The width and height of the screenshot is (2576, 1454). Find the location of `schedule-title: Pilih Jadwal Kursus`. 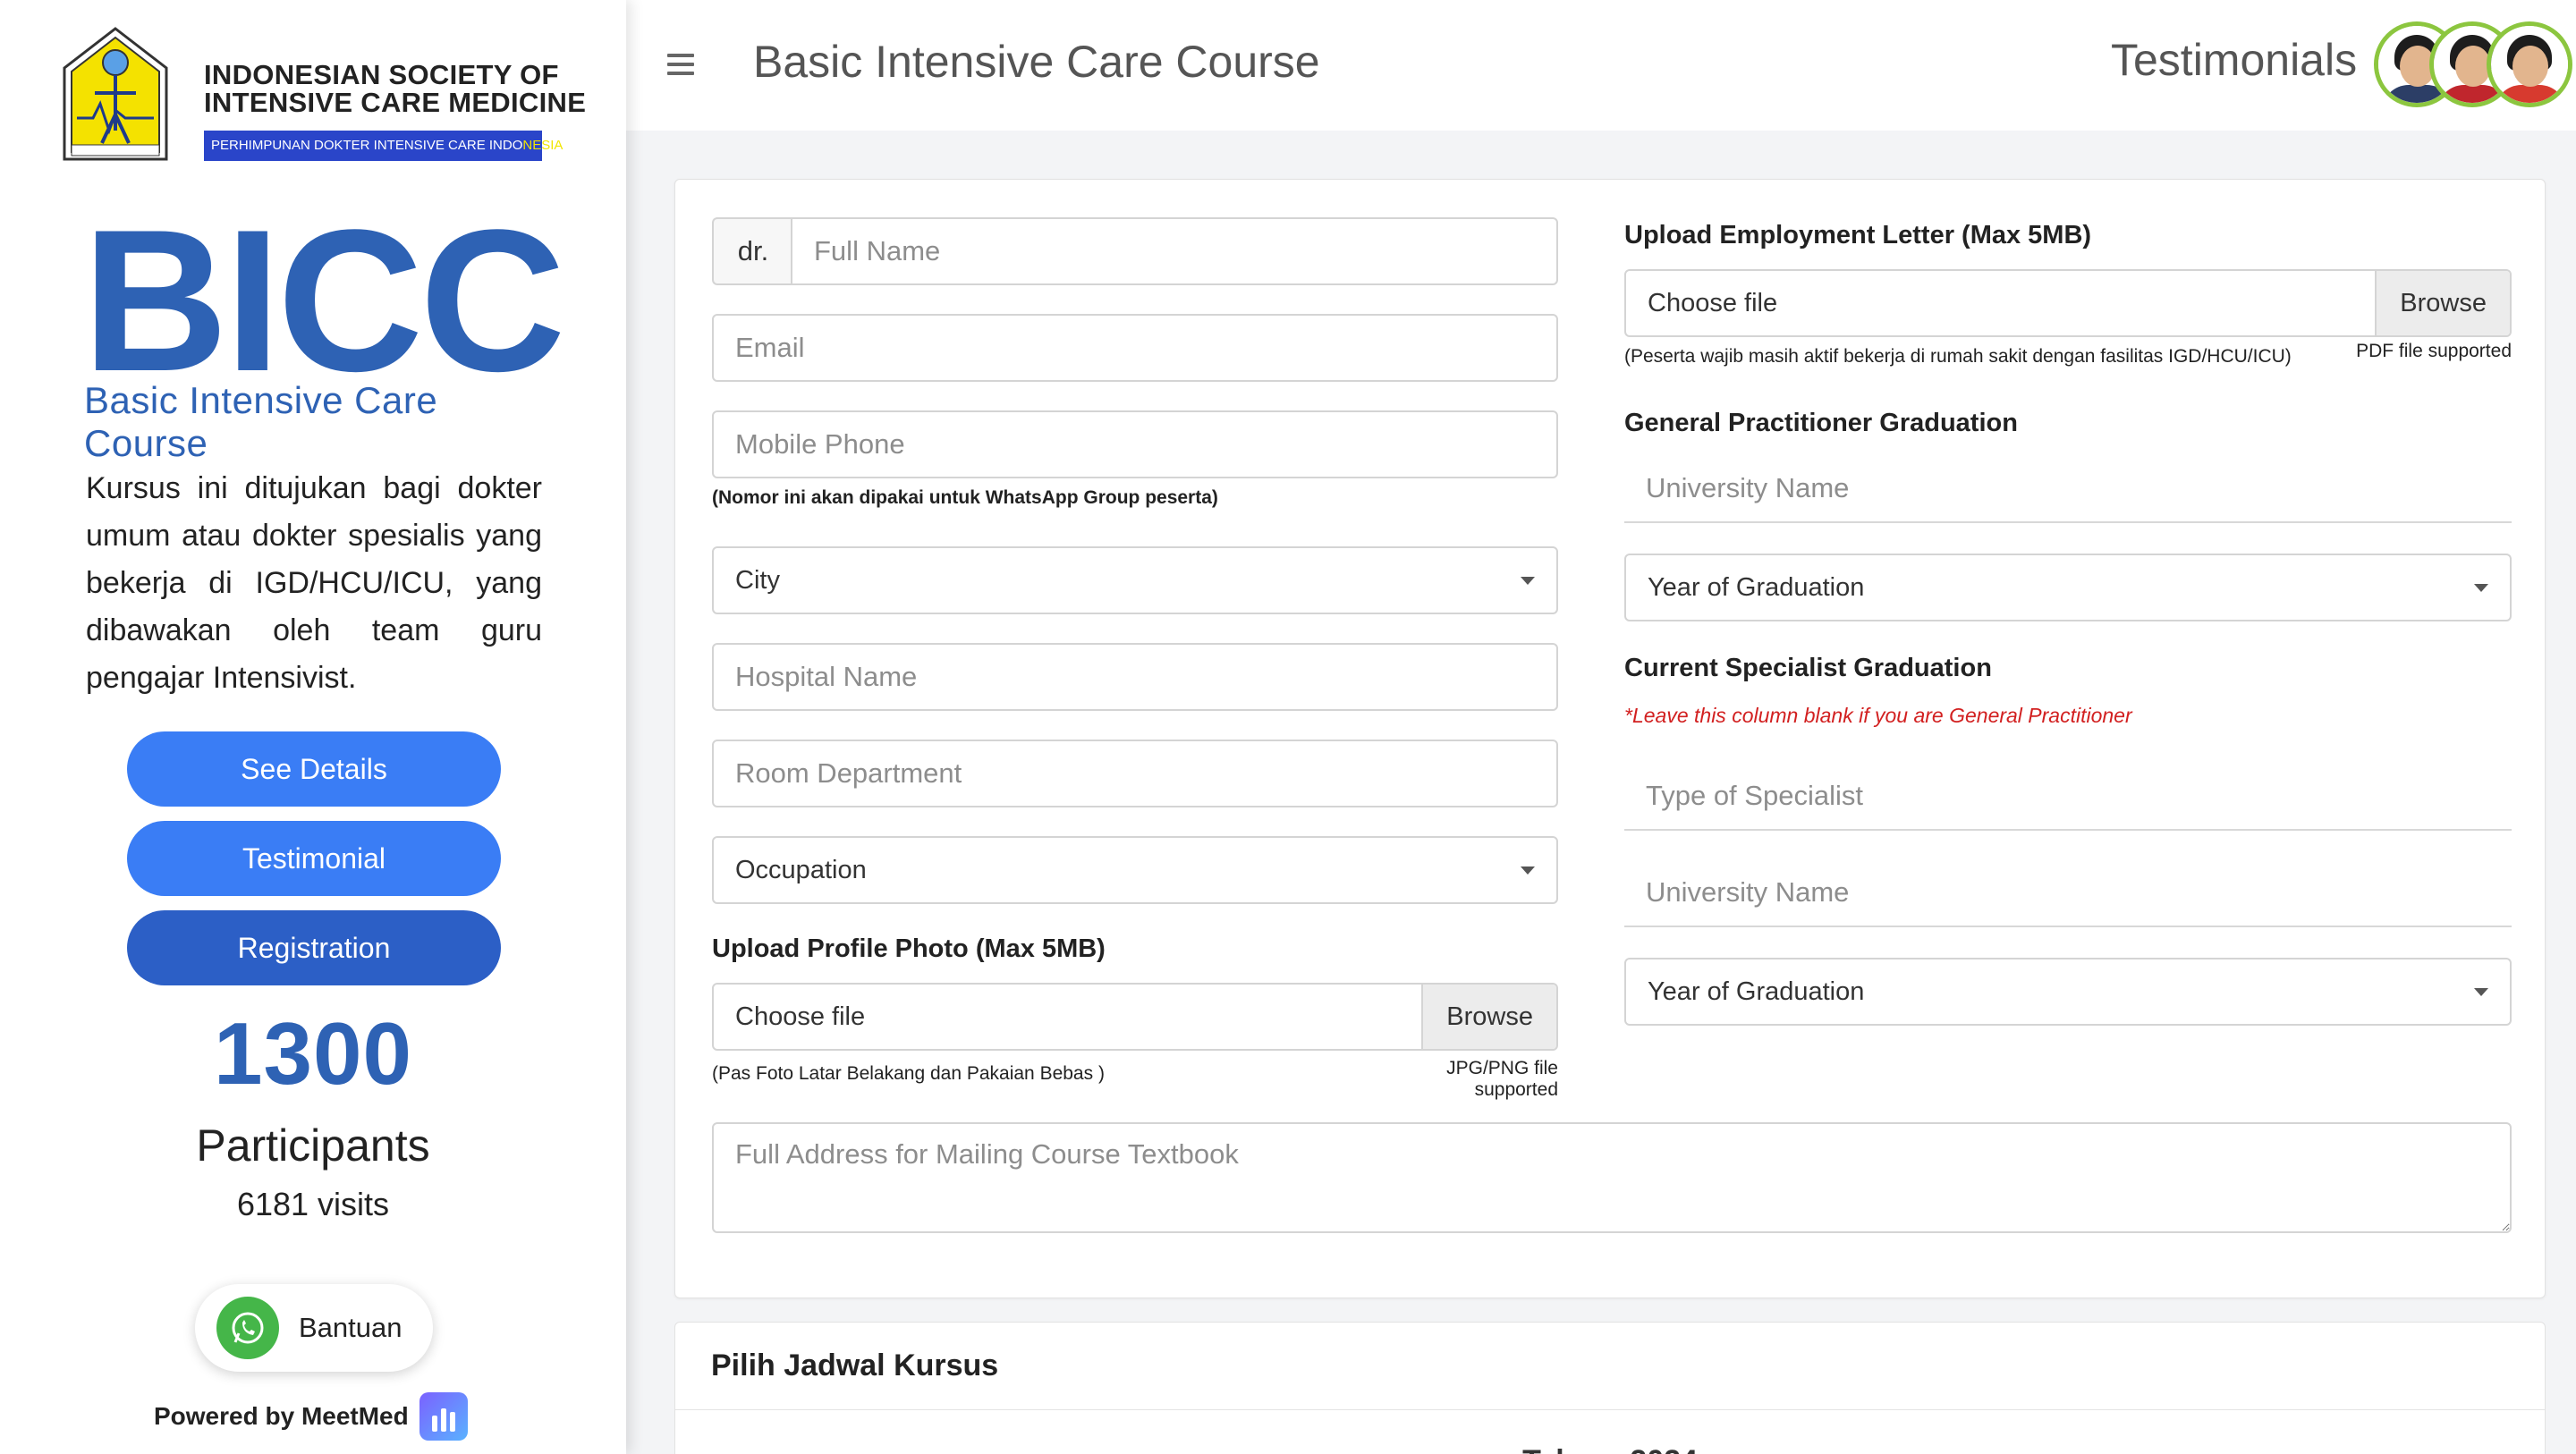

schedule-title: Pilih Jadwal Kursus is located at coordinates (1610, 1367).